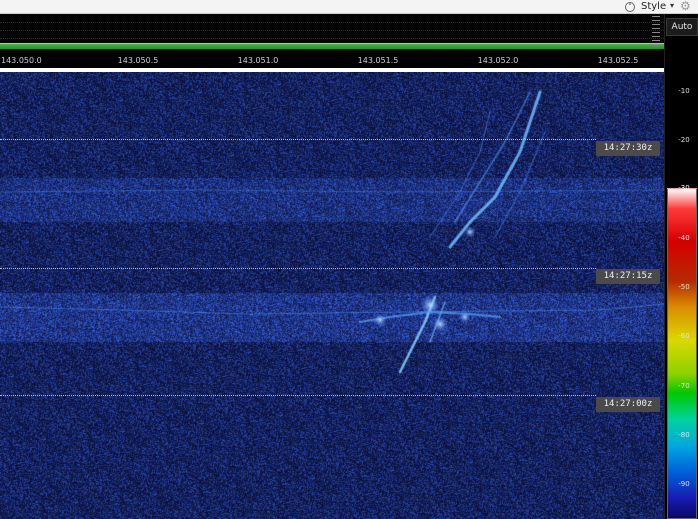  I want to click on scale-label: -70, so click(684, 386).